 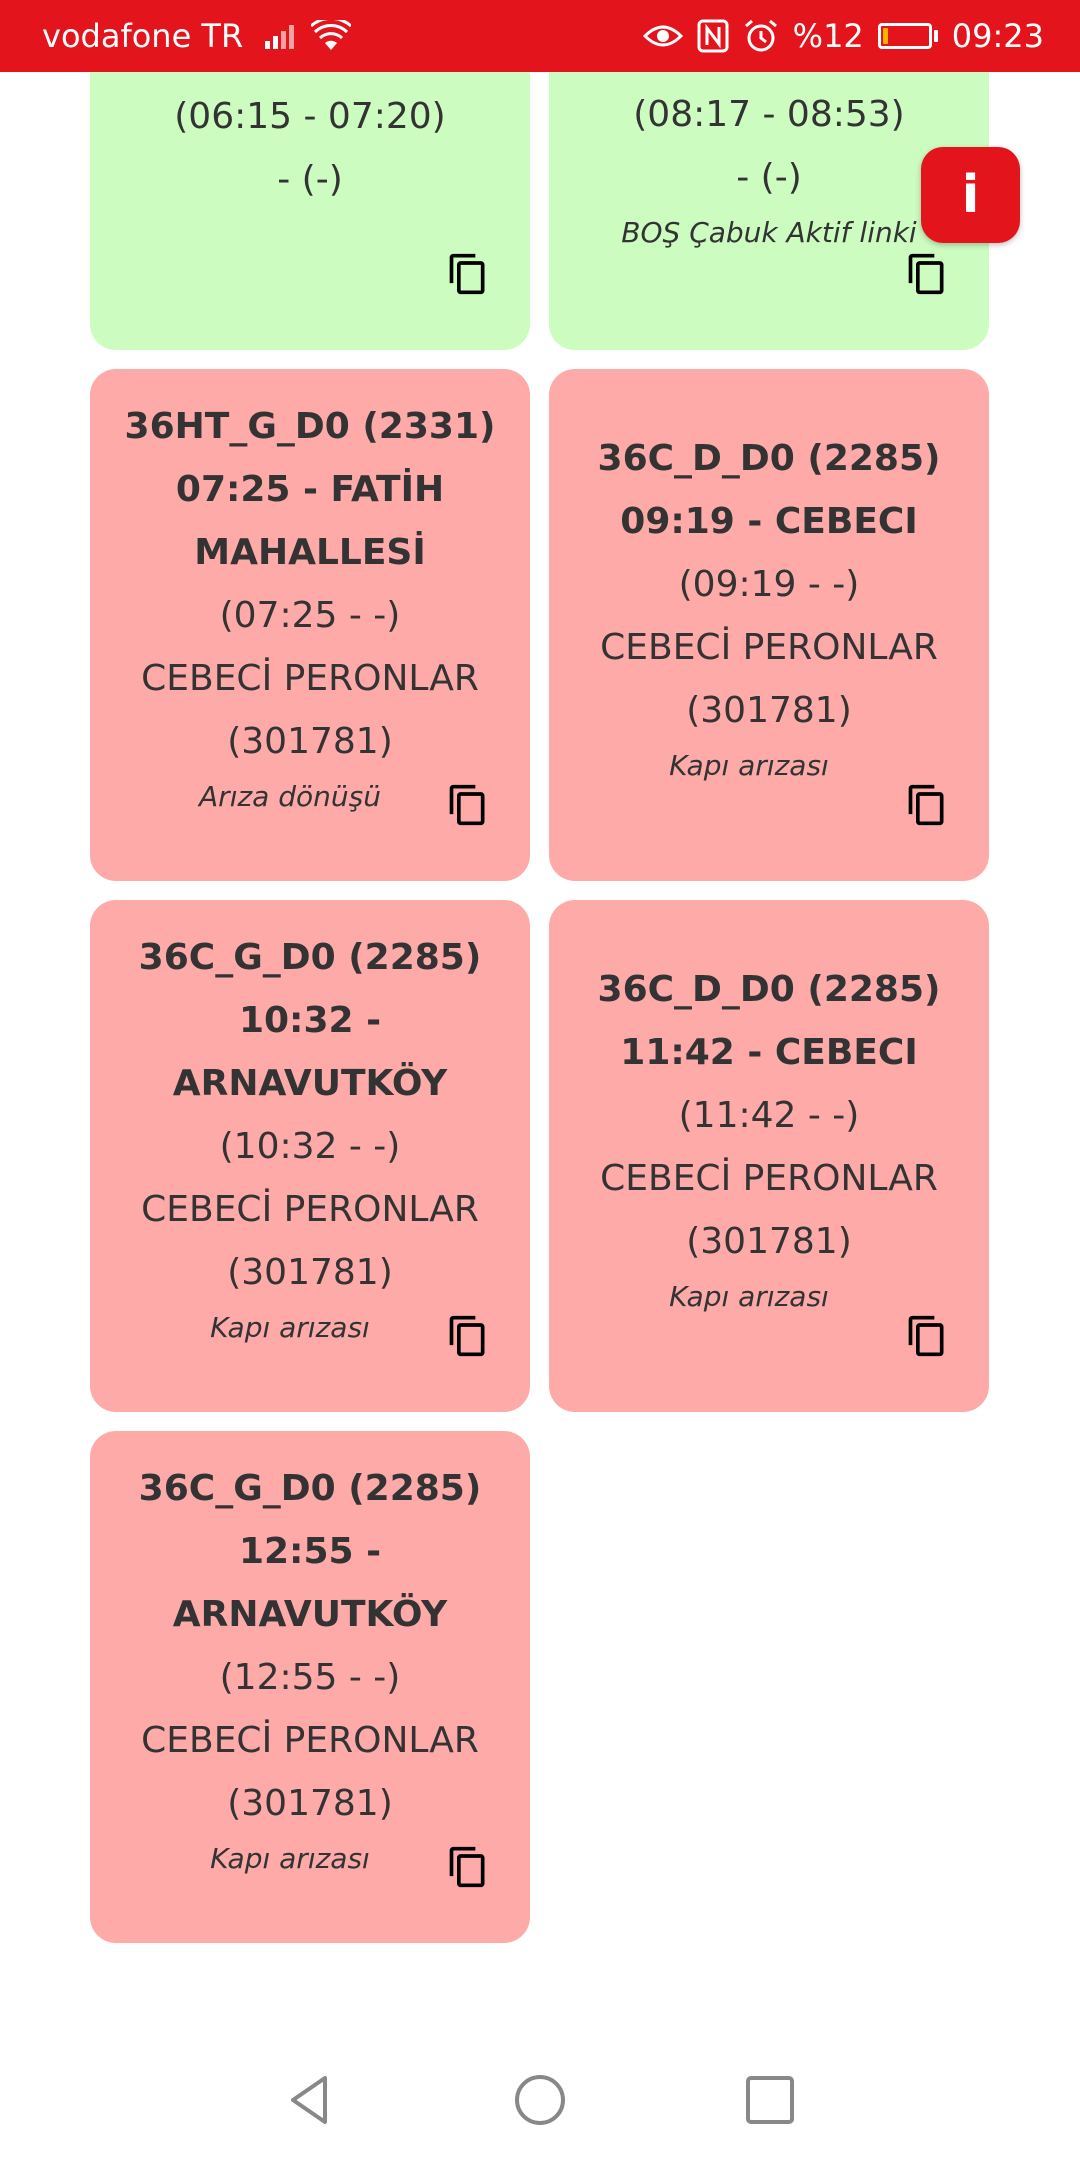 I want to click on alarm-icon, so click(x=760, y=35).